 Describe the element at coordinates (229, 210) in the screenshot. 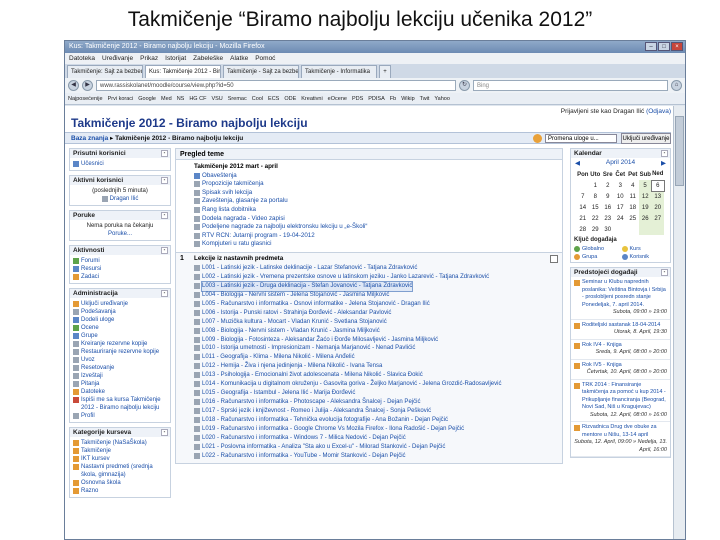

I see `section-0-item: Rang lista dobitnika` at that location.